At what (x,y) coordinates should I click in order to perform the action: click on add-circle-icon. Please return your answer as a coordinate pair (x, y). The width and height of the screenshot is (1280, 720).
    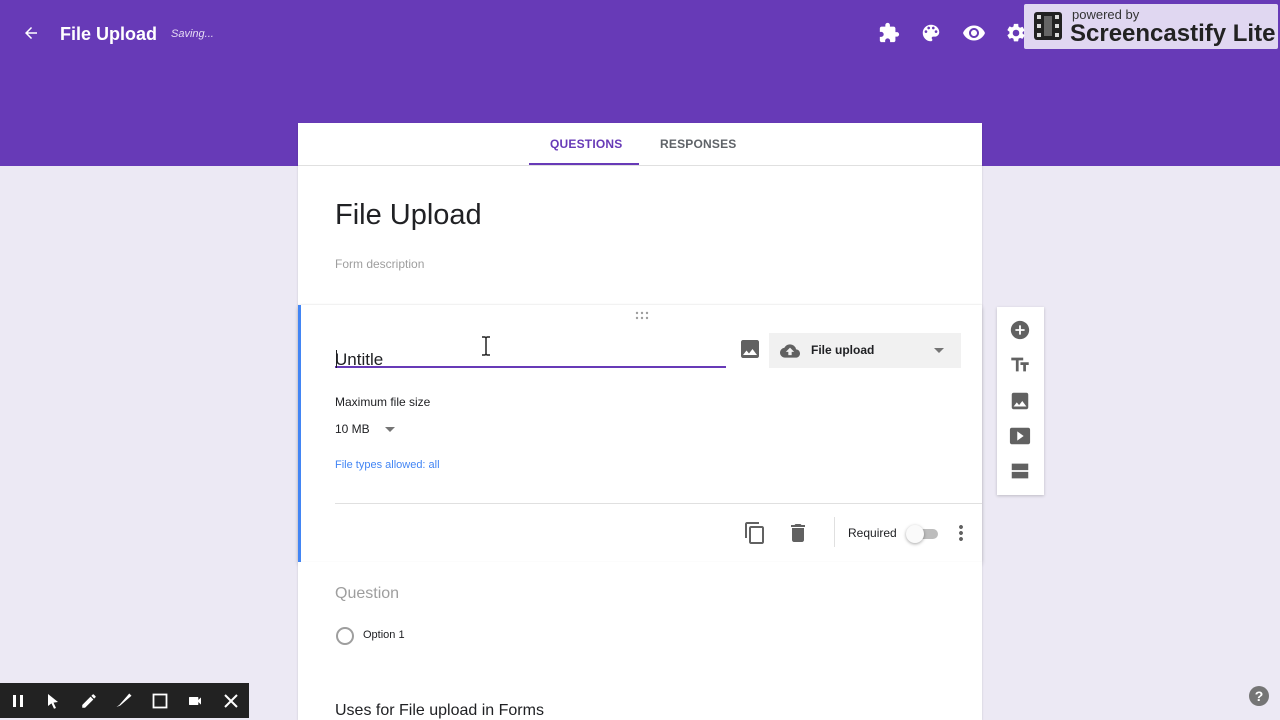
    Looking at the image, I should click on (1020, 330).